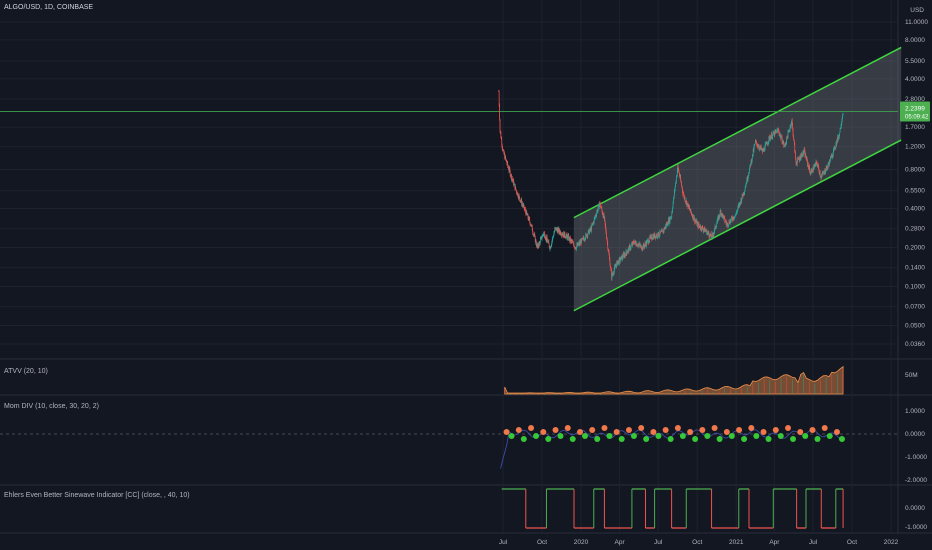 The width and height of the screenshot is (932, 550). Describe the element at coordinates (26, 371) in the screenshot. I see `volume-indicator-label: ATVV (20, 10)` at that location.